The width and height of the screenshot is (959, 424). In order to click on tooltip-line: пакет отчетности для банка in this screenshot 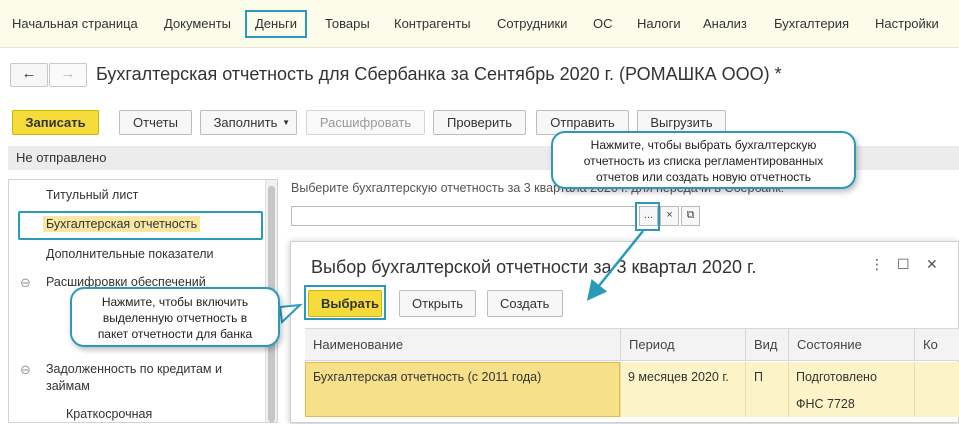, I will do `click(175, 334)`.